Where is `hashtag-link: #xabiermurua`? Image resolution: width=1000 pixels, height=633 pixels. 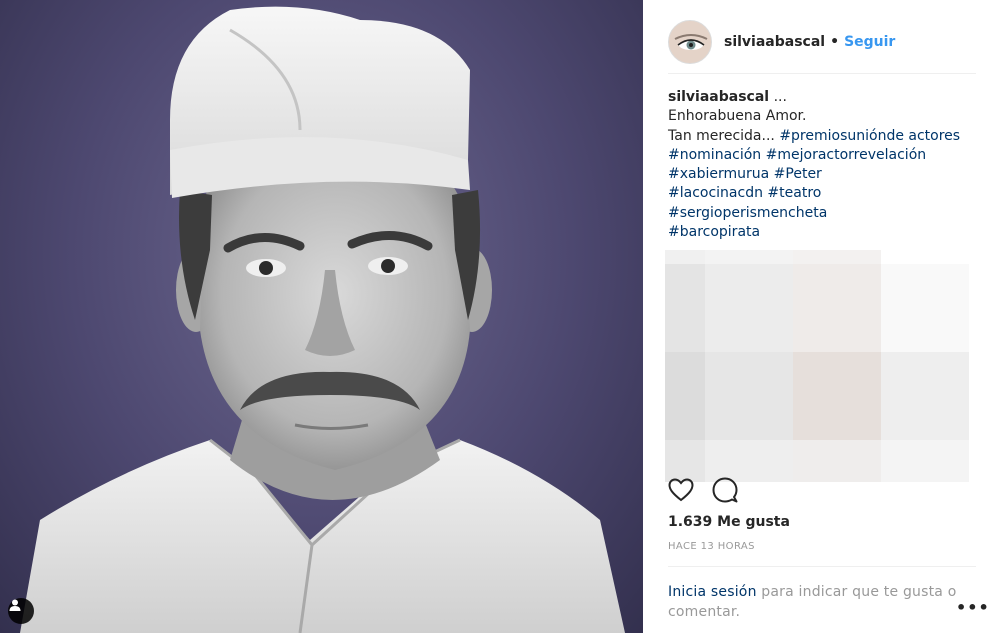 hashtag-link: #xabiermurua is located at coordinates (718, 174).